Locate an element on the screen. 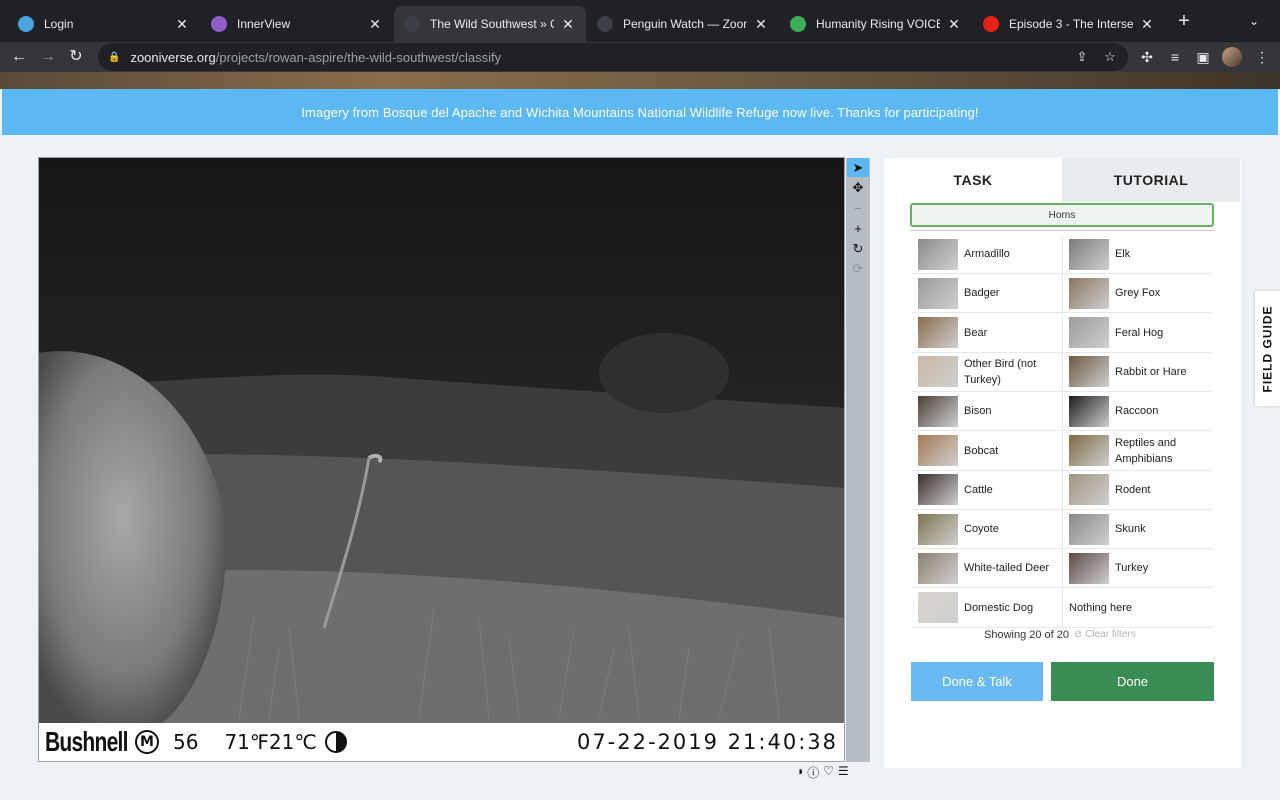  tab-title: The Wild Southwest » Cla is located at coordinates (492, 24).